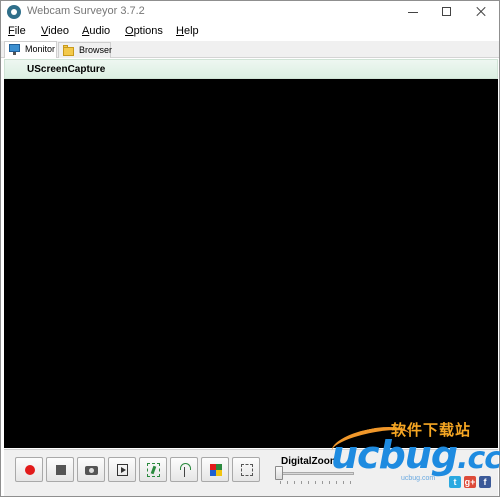 The image size is (500, 497). Describe the element at coordinates (251, 69) in the screenshot. I see `capture-device-header: UScreenCapture` at that location.